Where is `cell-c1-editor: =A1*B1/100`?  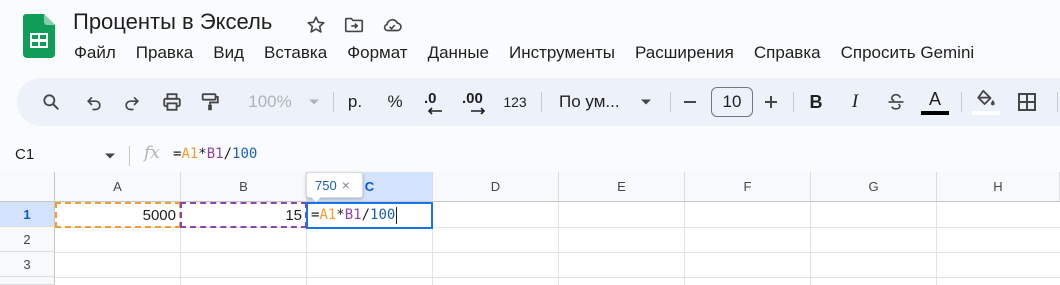 cell-c1-editor: =A1*B1/100 is located at coordinates (369, 215).